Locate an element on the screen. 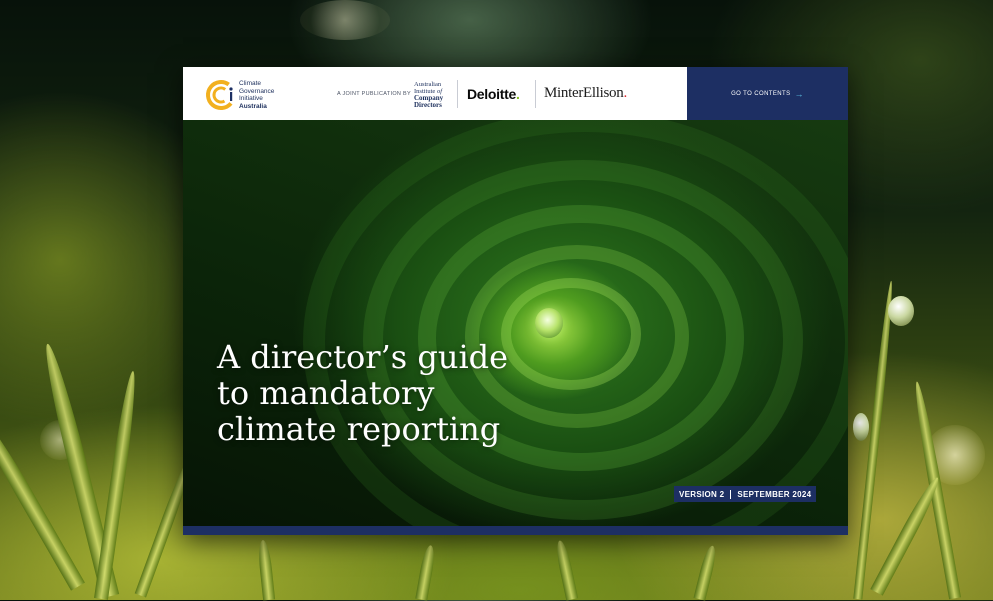 The image size is (993, 601). title-line-1: A director’s guide is located at coordinates (363, 357).